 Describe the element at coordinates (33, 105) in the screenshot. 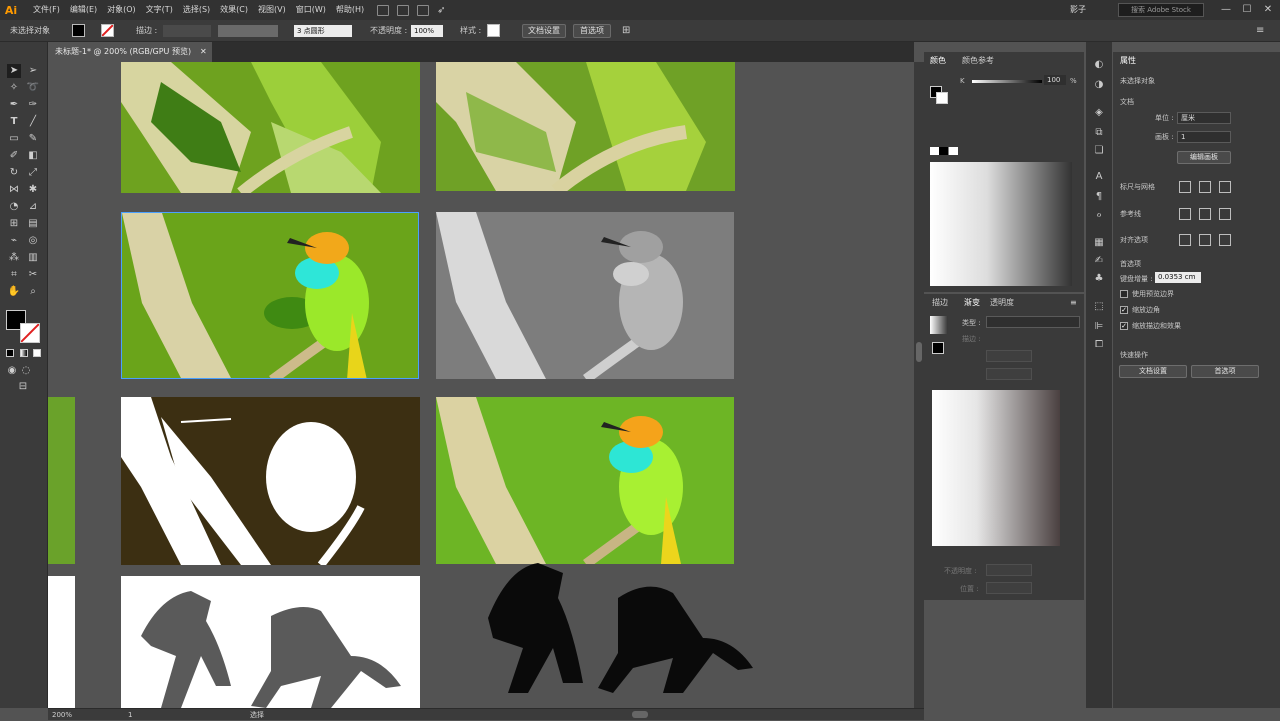

I see `curvature-tool-icon: ✑` at that location.